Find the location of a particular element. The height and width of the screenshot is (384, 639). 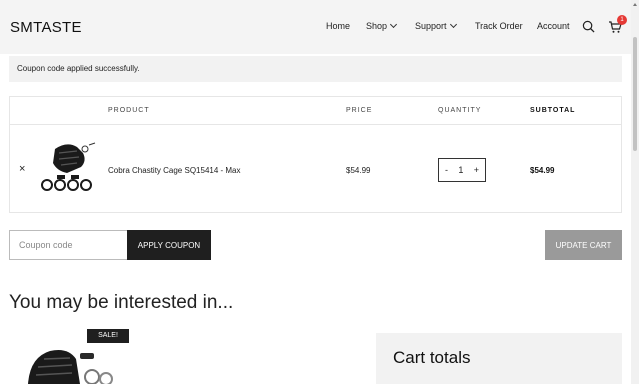

related-product-image is located at coordinates (72, 364).